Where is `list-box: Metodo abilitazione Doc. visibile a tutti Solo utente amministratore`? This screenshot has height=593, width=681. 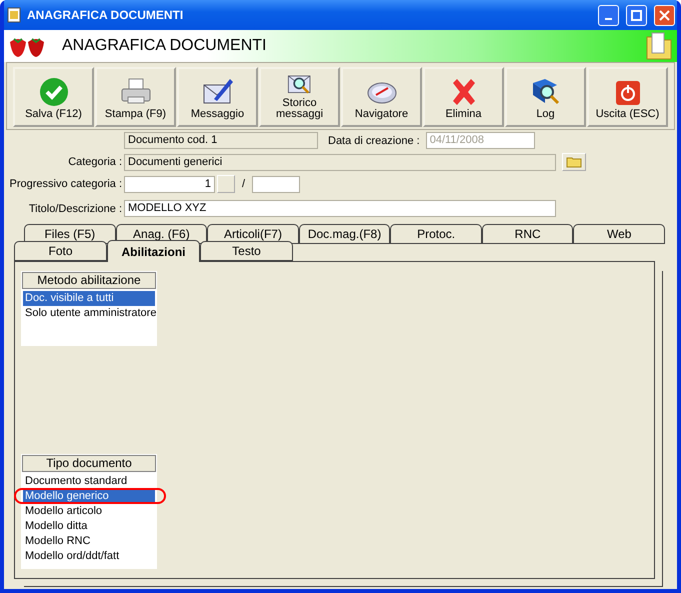 list-box: Metodo abilitazione Doc. visibile a tutti Solo utente amministratore is located at coordinates (89, 308).